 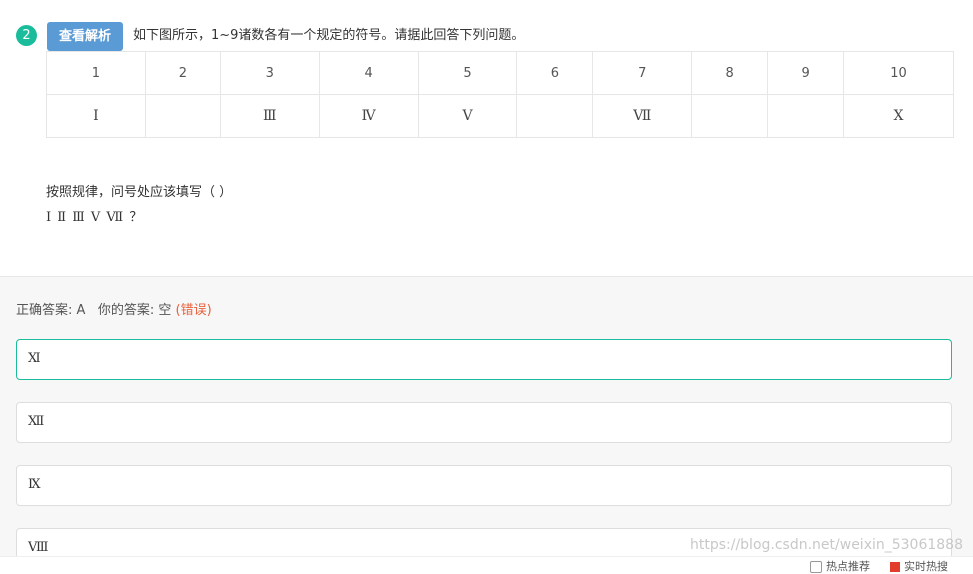 What do you see at coordinates (182, 73) in the screenshot?
I see `table-cell-number: 2` at bounding box center [182, 73].